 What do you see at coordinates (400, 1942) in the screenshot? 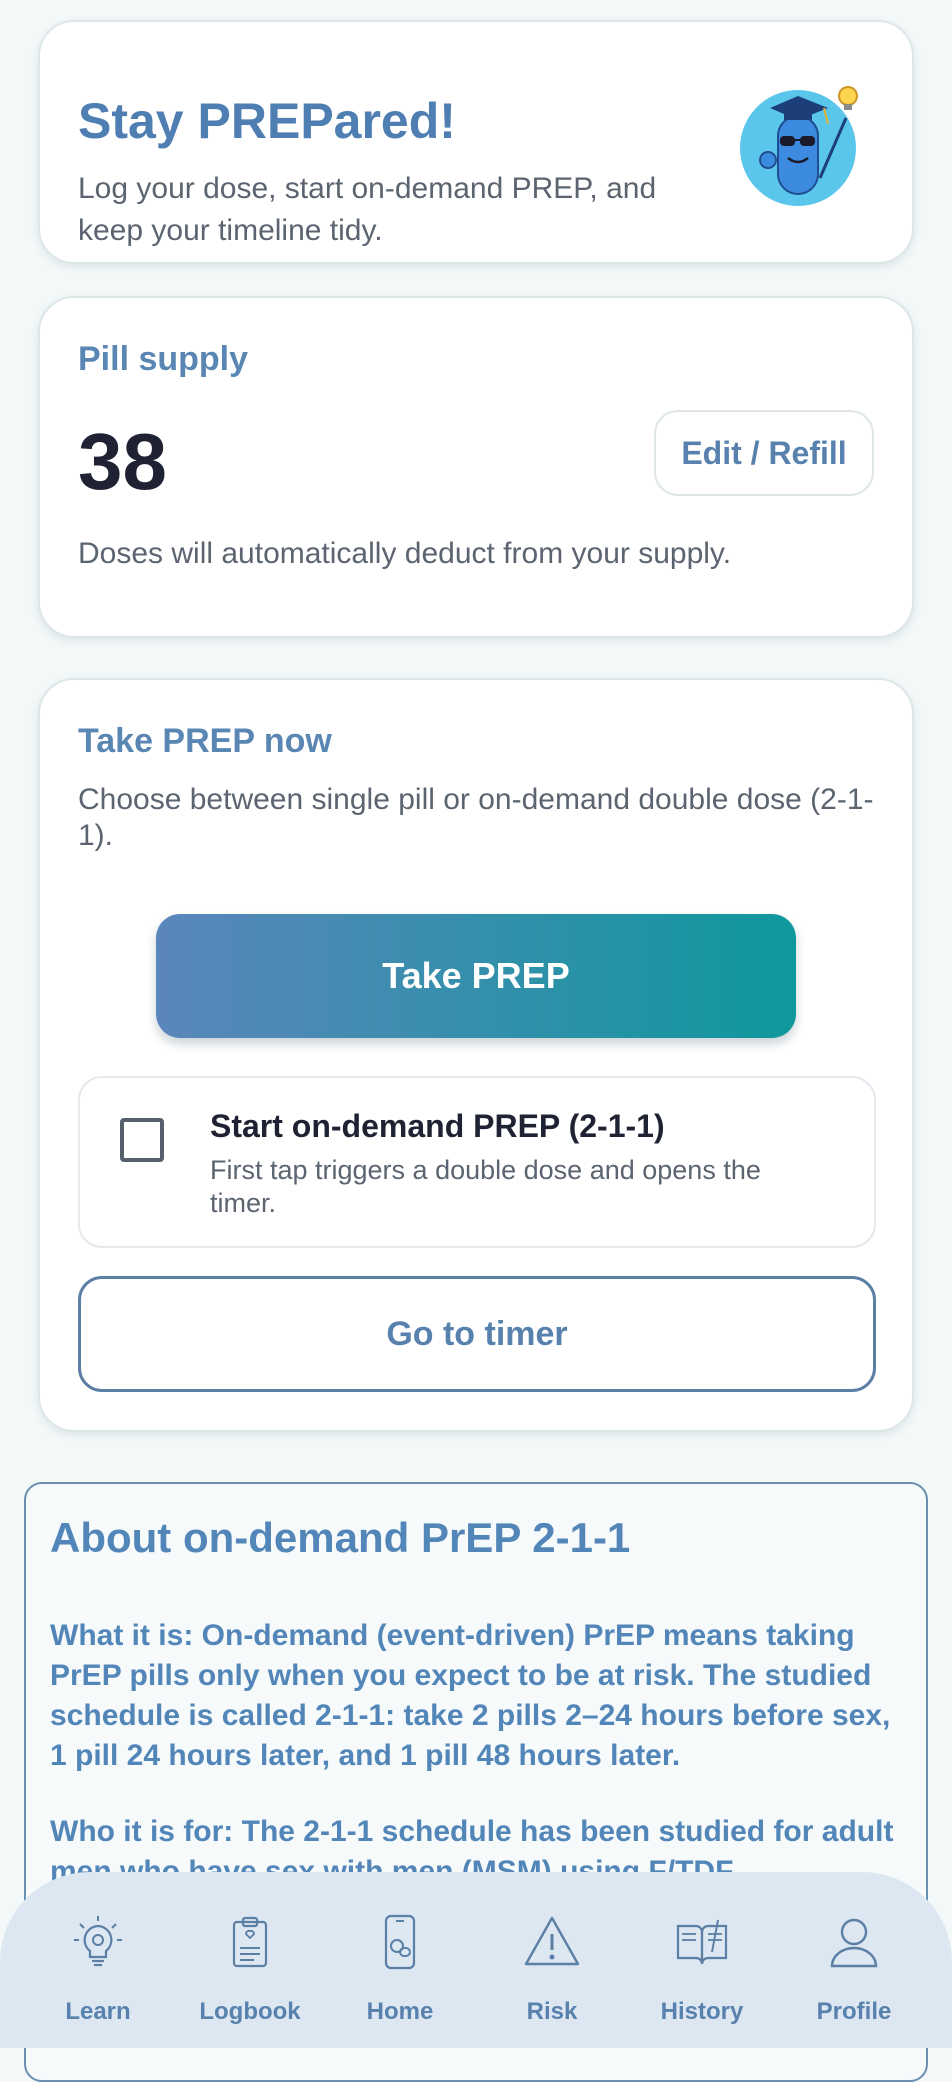
I see `phone-pill-icon` at bounding box center [400, 1942].